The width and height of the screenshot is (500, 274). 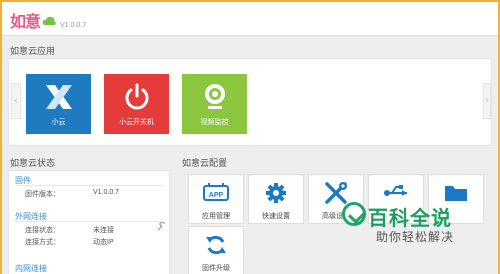 I want to click on firmware-version-label: 固件版本：, so click(x=42, y=194).